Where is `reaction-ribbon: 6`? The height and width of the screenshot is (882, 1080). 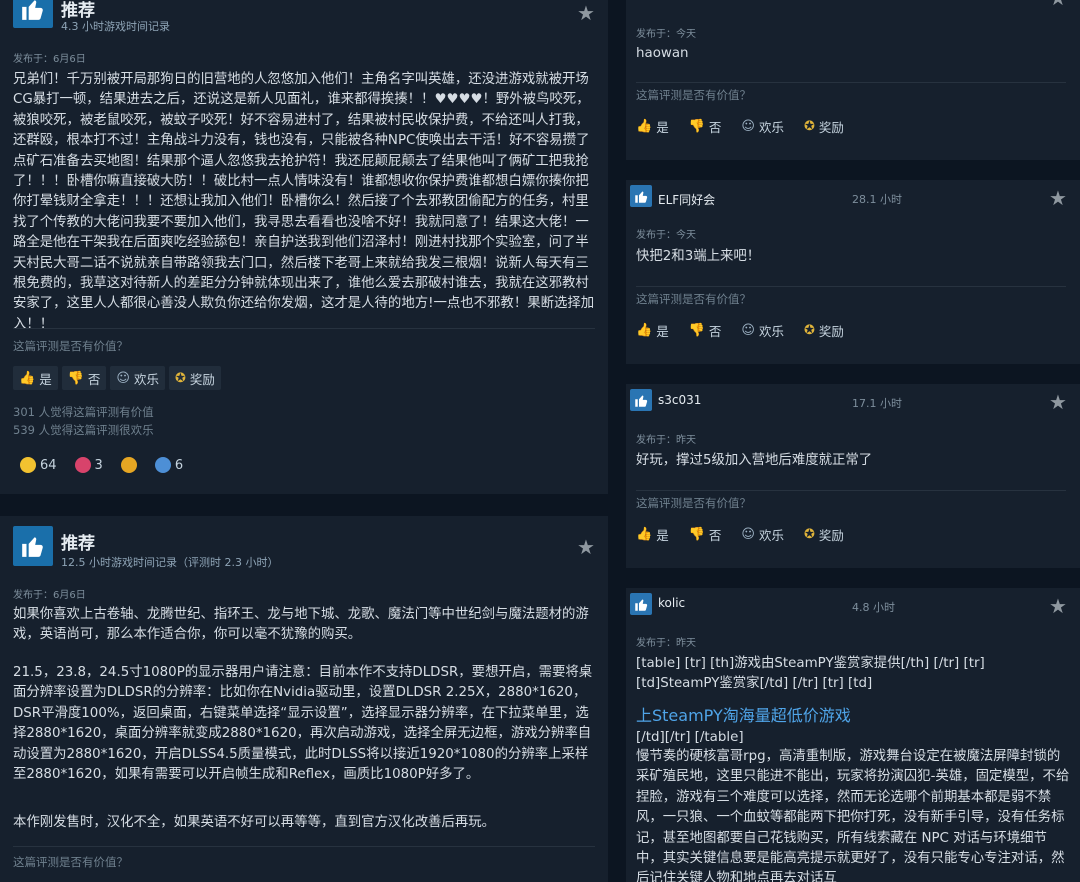 reaction-ribbon: 6 is located at coordinates (169, 465).